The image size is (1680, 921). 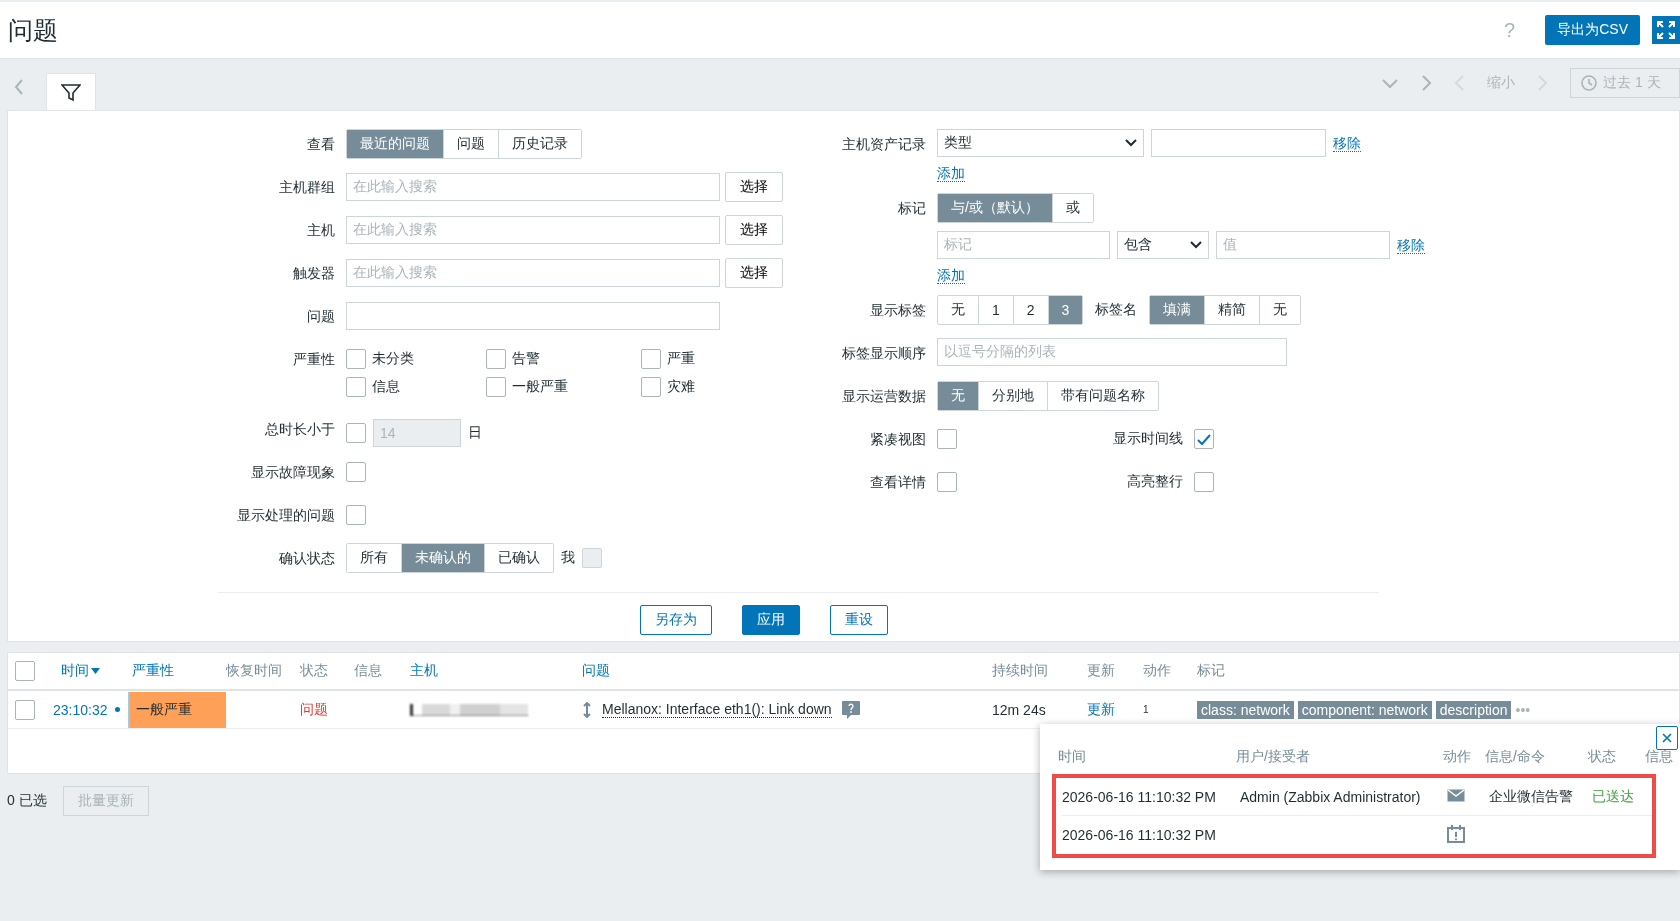 I want to click on field-label: 总时长小于, so click(x=300, y=429).